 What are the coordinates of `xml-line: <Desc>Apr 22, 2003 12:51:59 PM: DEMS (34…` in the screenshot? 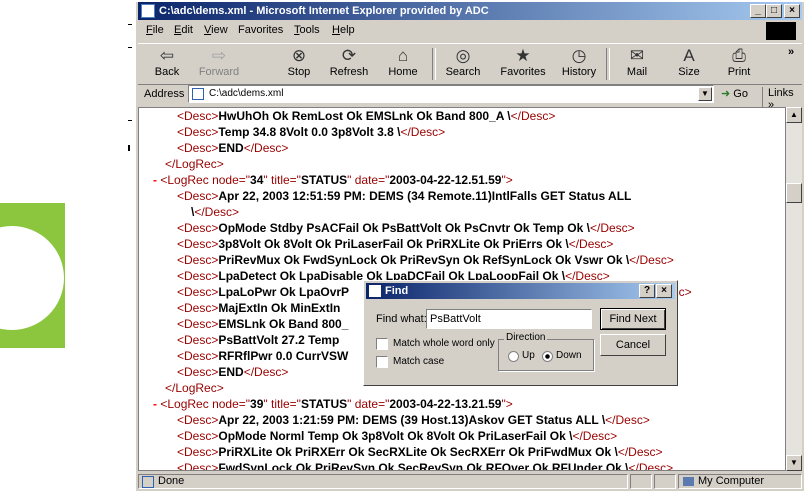 It's located at (404, 196).